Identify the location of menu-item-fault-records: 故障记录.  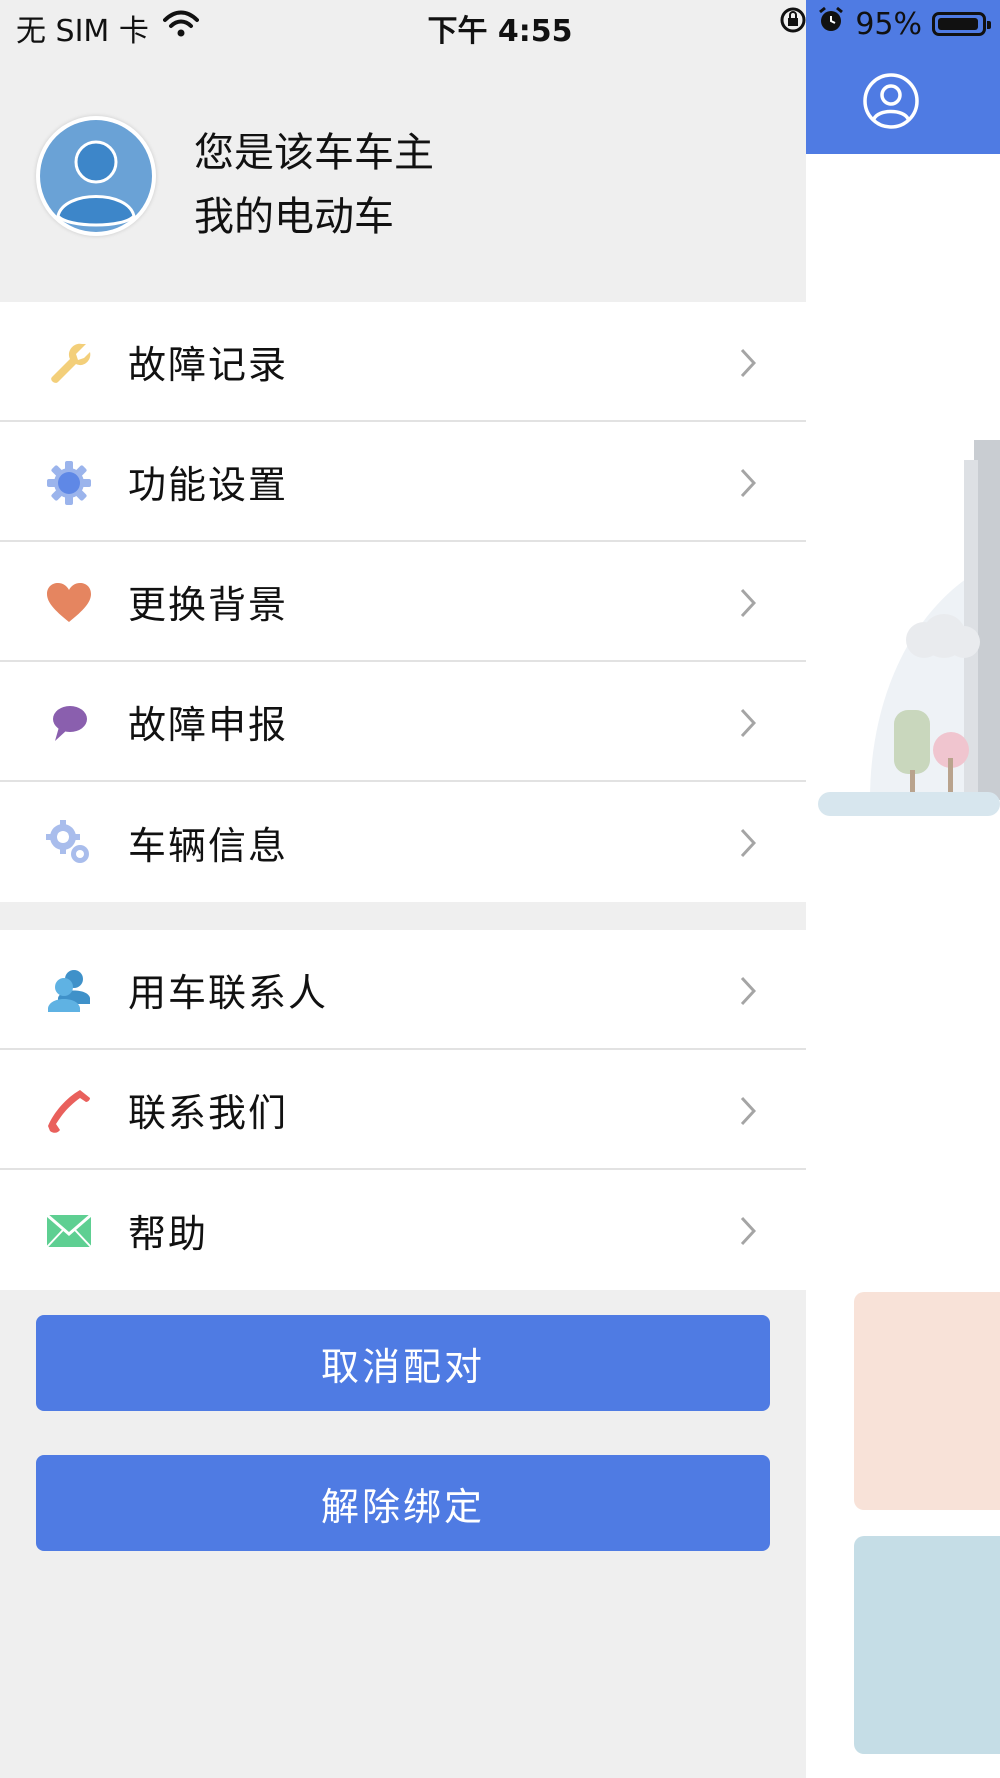
(403, 362).